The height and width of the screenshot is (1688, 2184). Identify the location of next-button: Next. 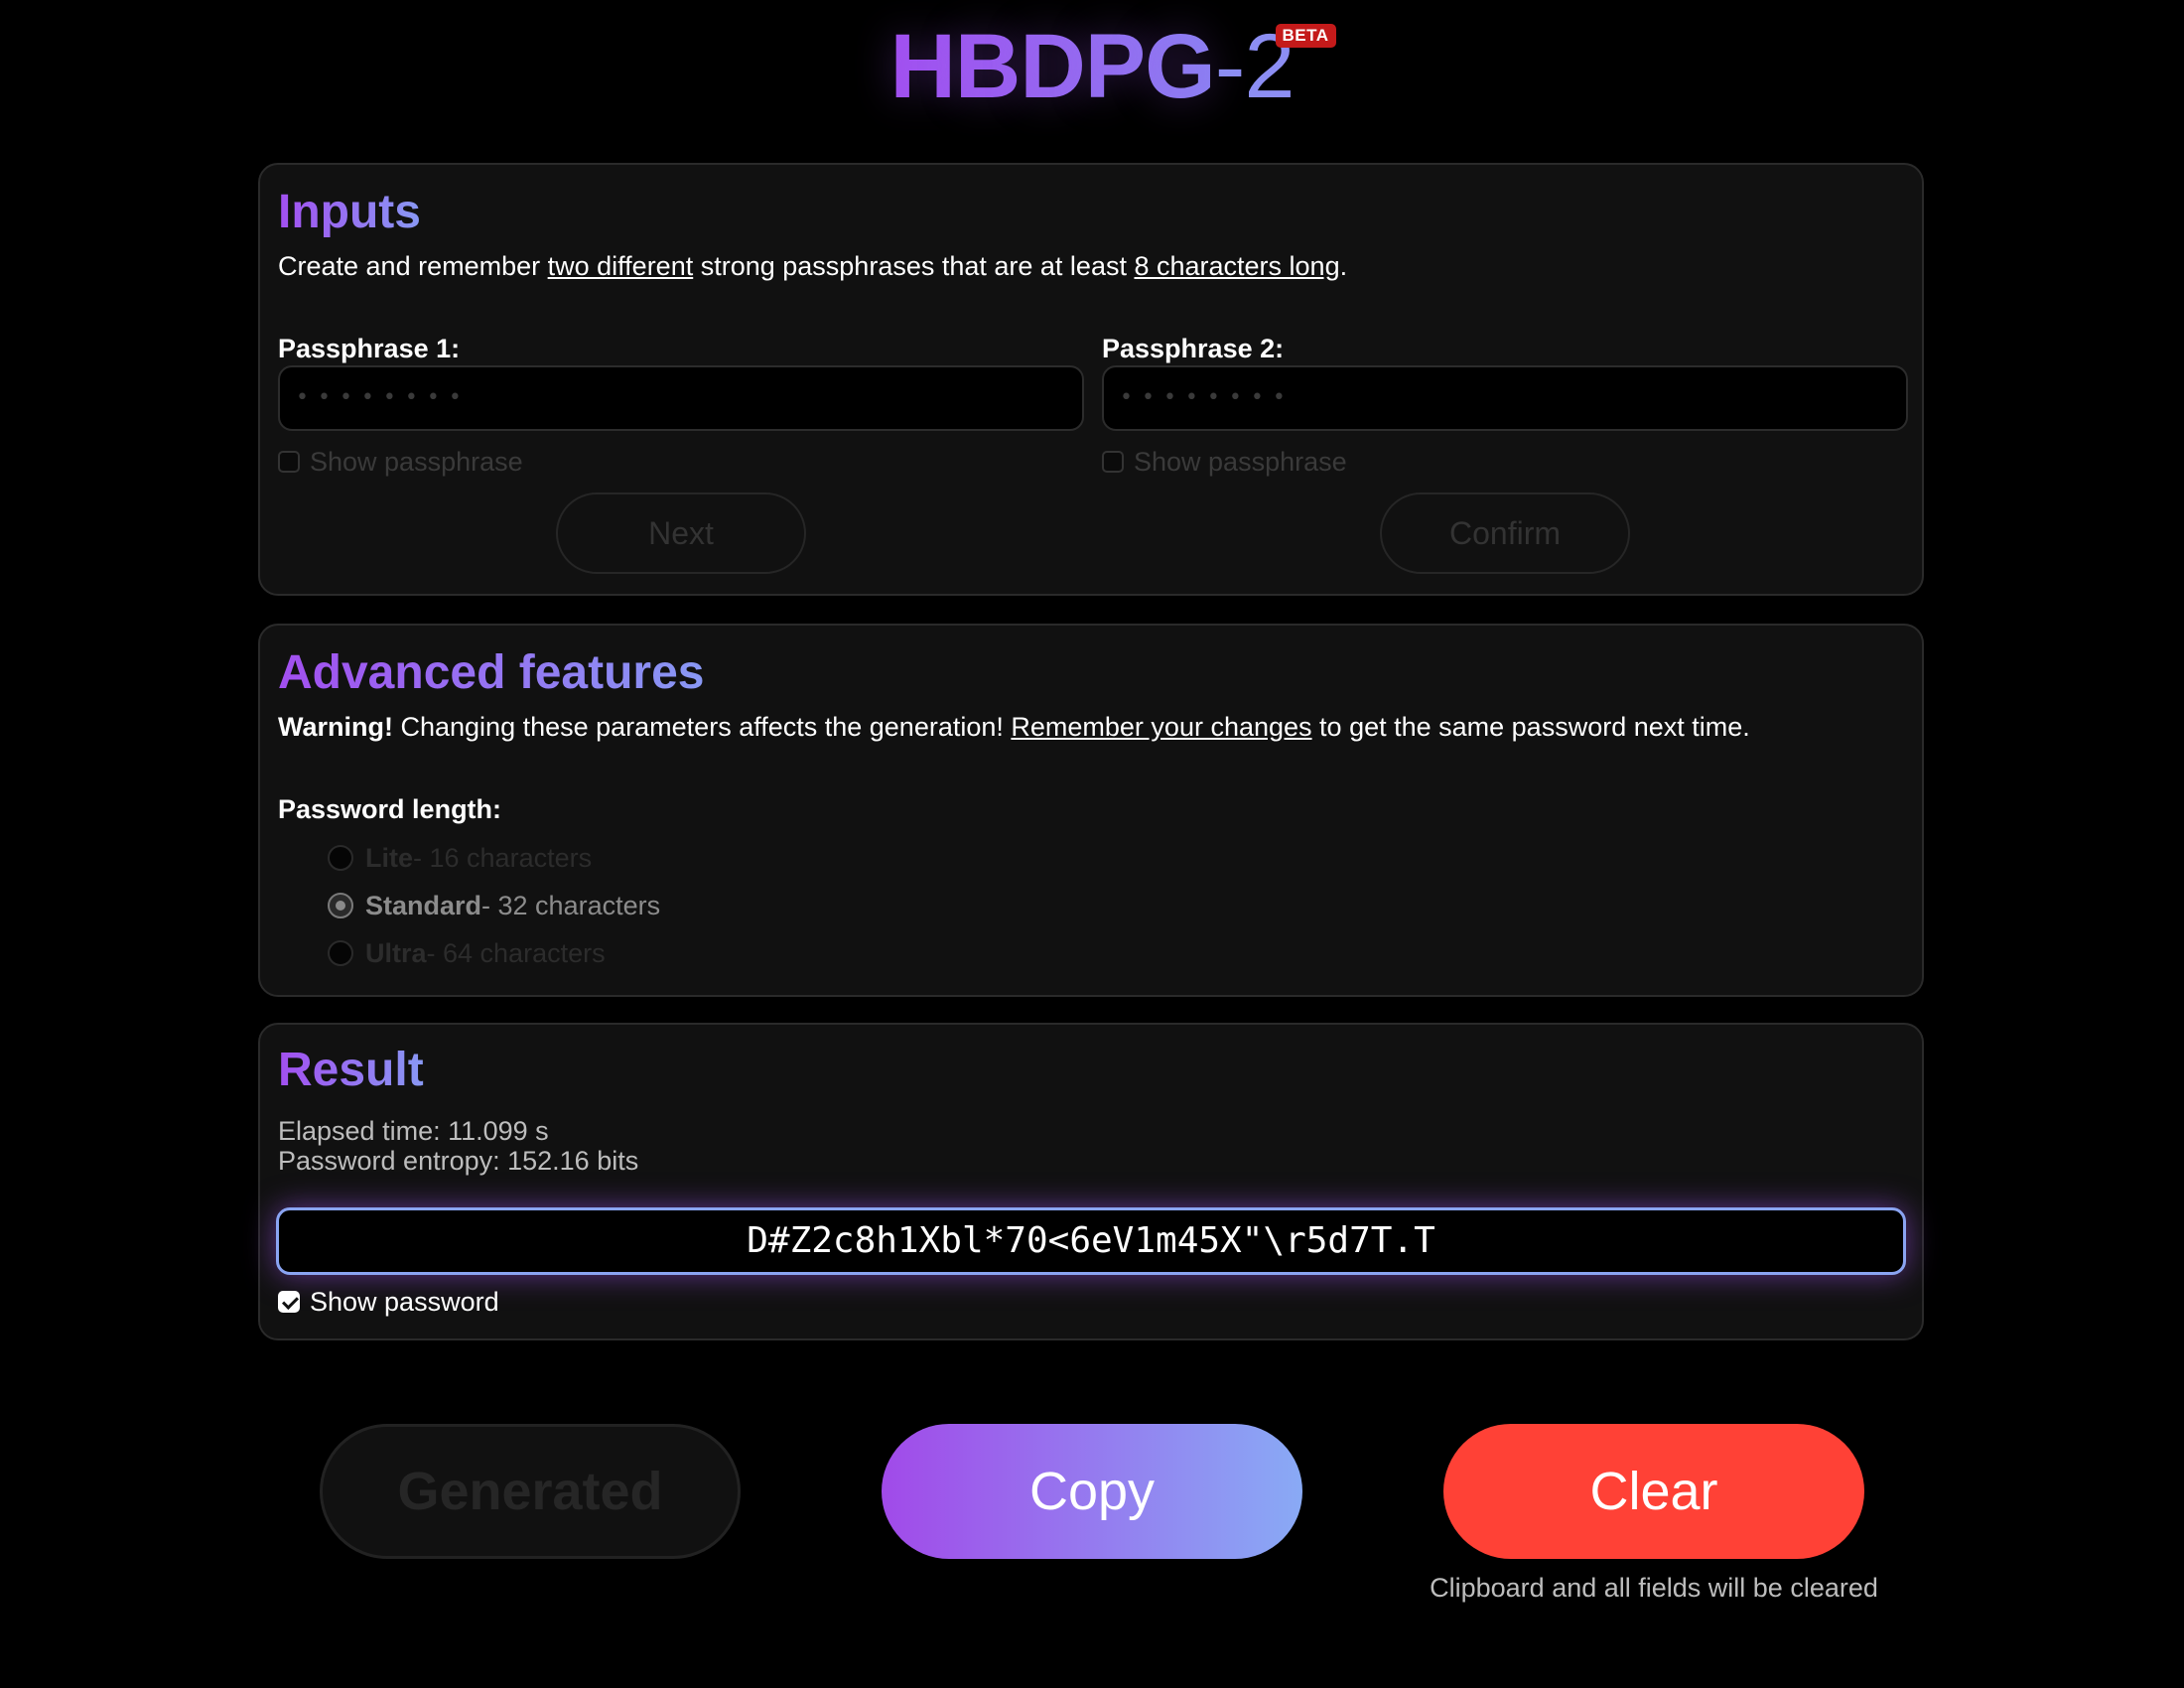
(681, 533).